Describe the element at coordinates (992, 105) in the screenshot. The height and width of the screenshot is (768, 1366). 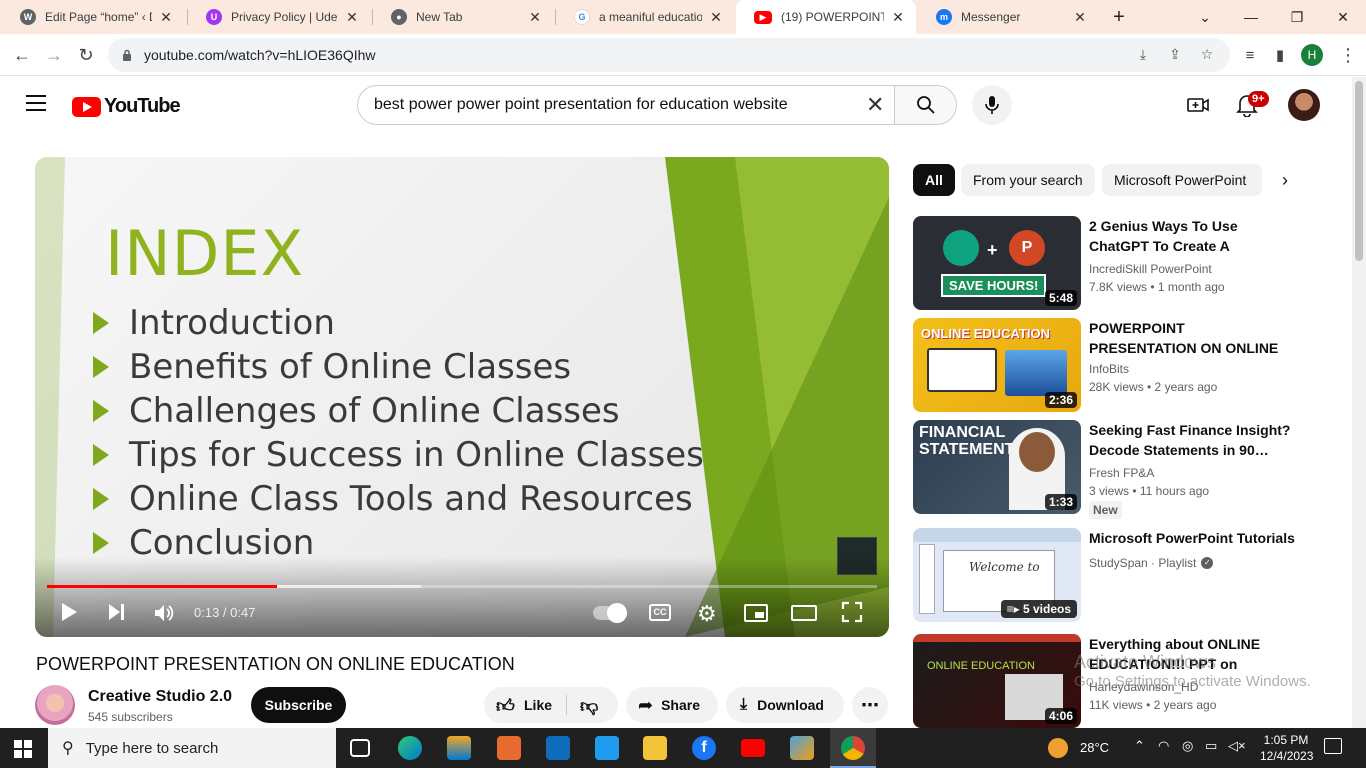
I see `voice-search-button` at that location.